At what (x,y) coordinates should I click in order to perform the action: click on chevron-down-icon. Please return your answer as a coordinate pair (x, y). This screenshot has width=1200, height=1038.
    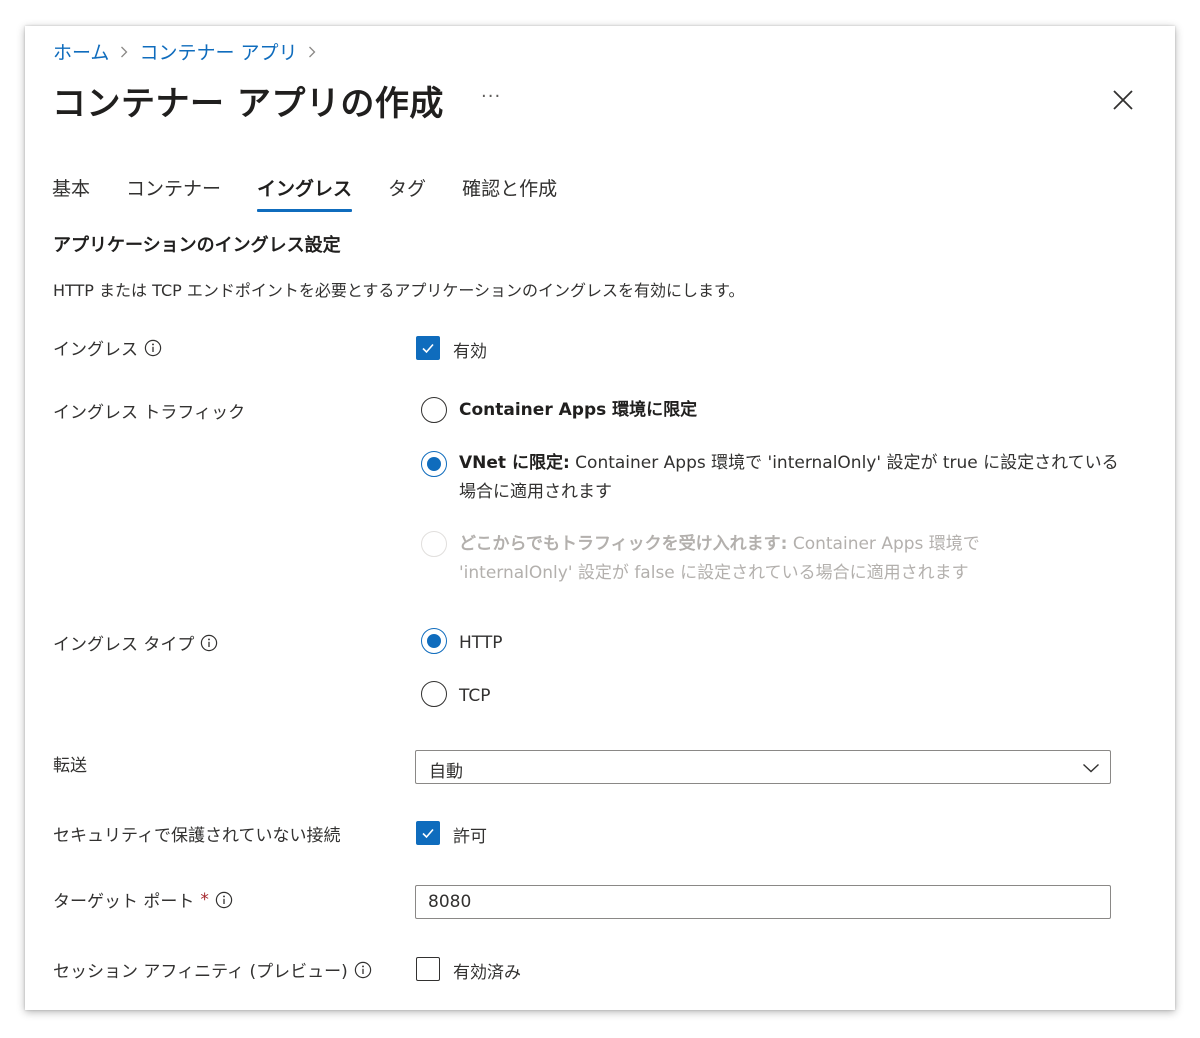
    Looking at the image, I should click on (1091, 768).